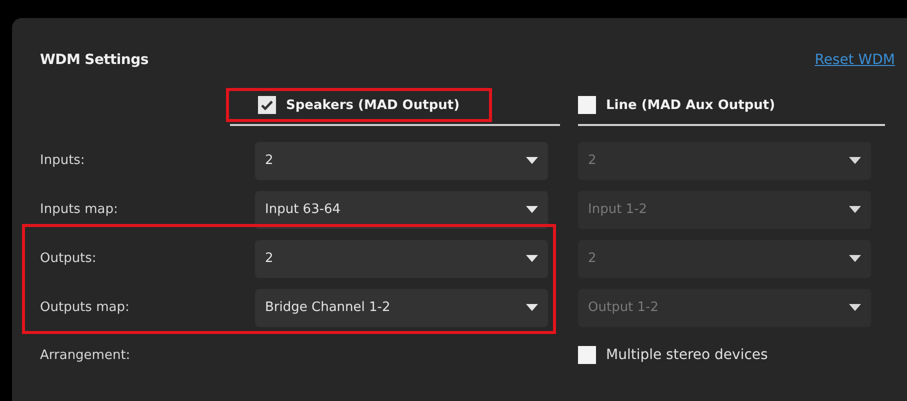  I want to click on reset-link: Reset WDM, so click(854, 60).